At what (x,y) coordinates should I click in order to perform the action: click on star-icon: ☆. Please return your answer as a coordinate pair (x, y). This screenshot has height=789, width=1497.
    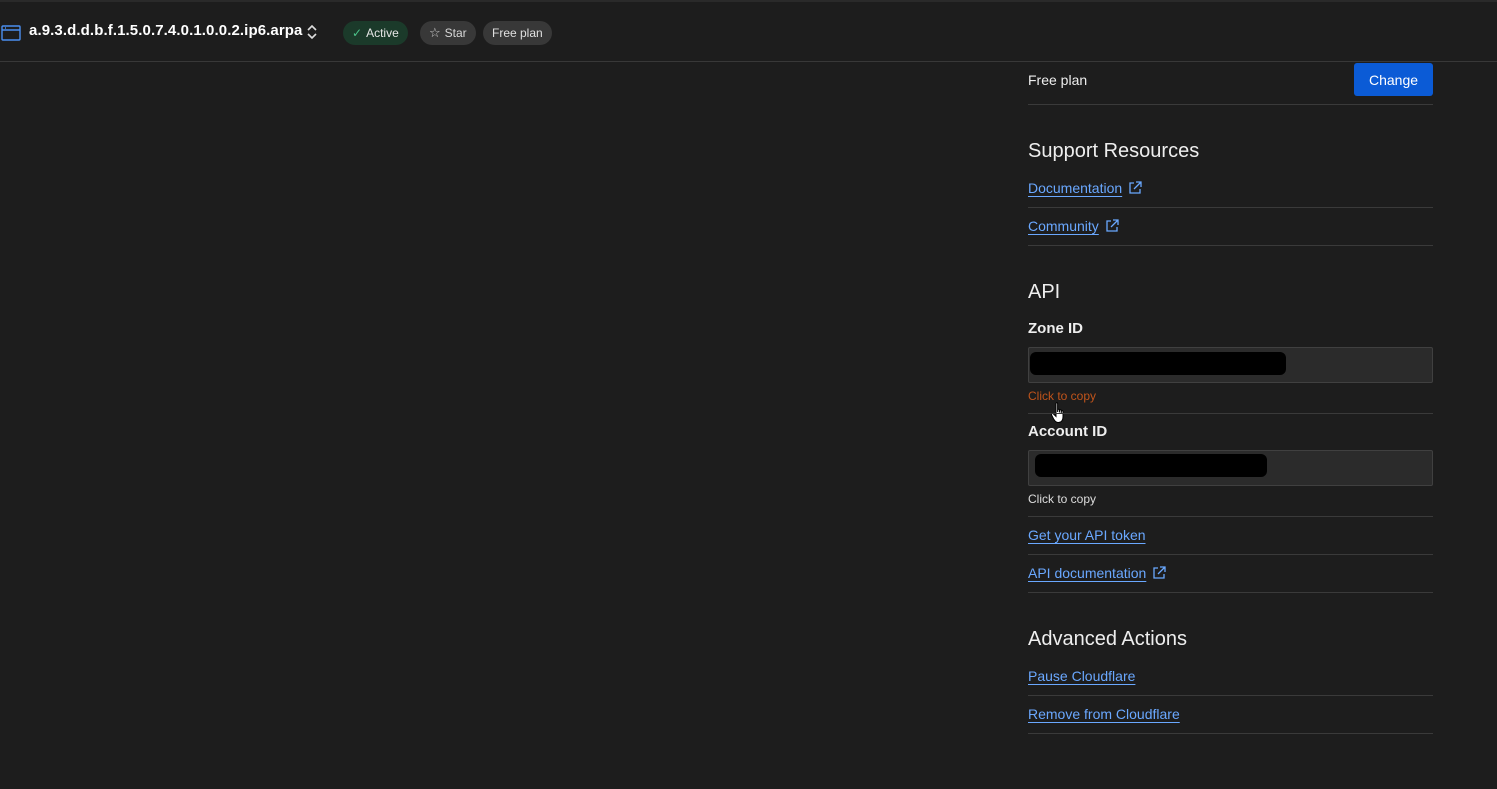
    Looking at the image, I should click on (435, 32).